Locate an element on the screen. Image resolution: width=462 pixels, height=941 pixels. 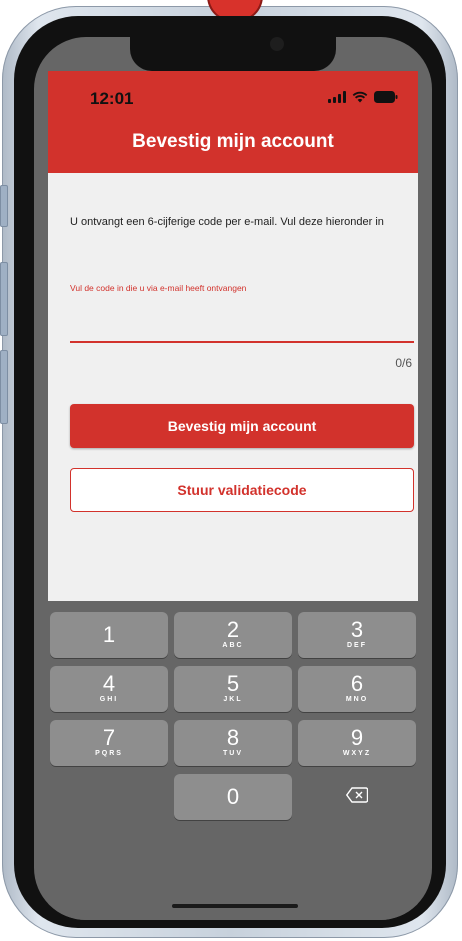
battery-icon is located at coordinates (386, 97).